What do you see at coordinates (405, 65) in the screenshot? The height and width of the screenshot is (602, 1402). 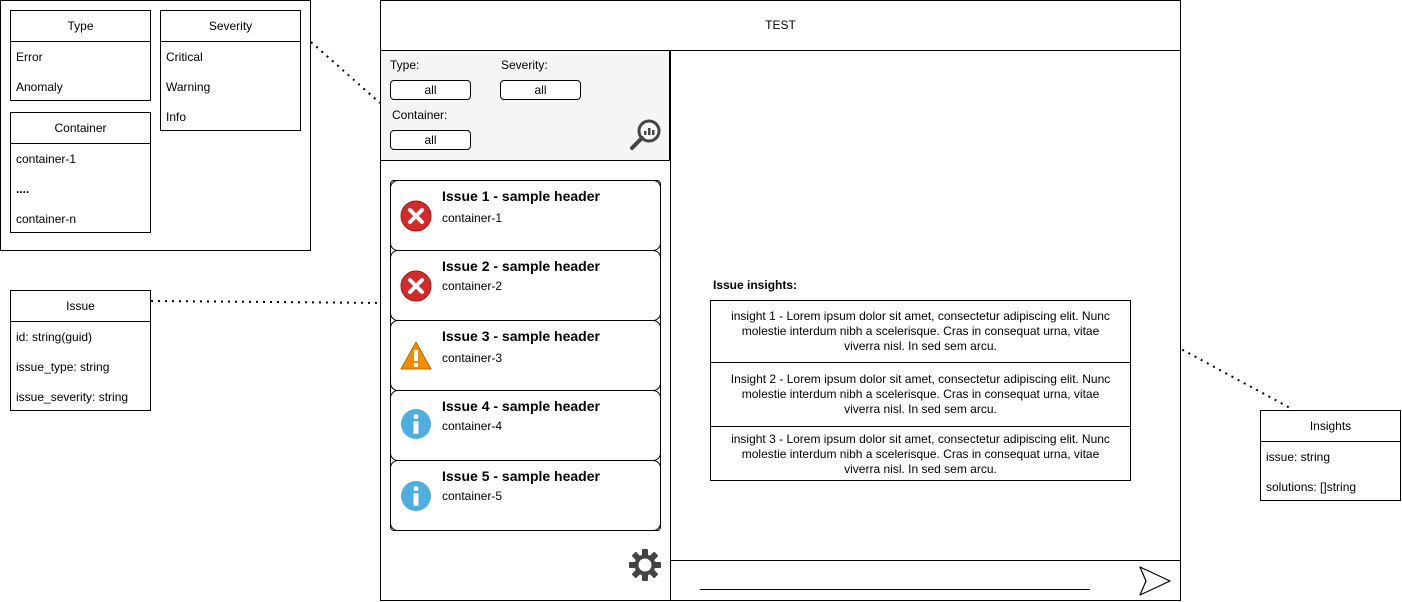 I see `type-filter-label: Type:` at bounding box center [405, 65].